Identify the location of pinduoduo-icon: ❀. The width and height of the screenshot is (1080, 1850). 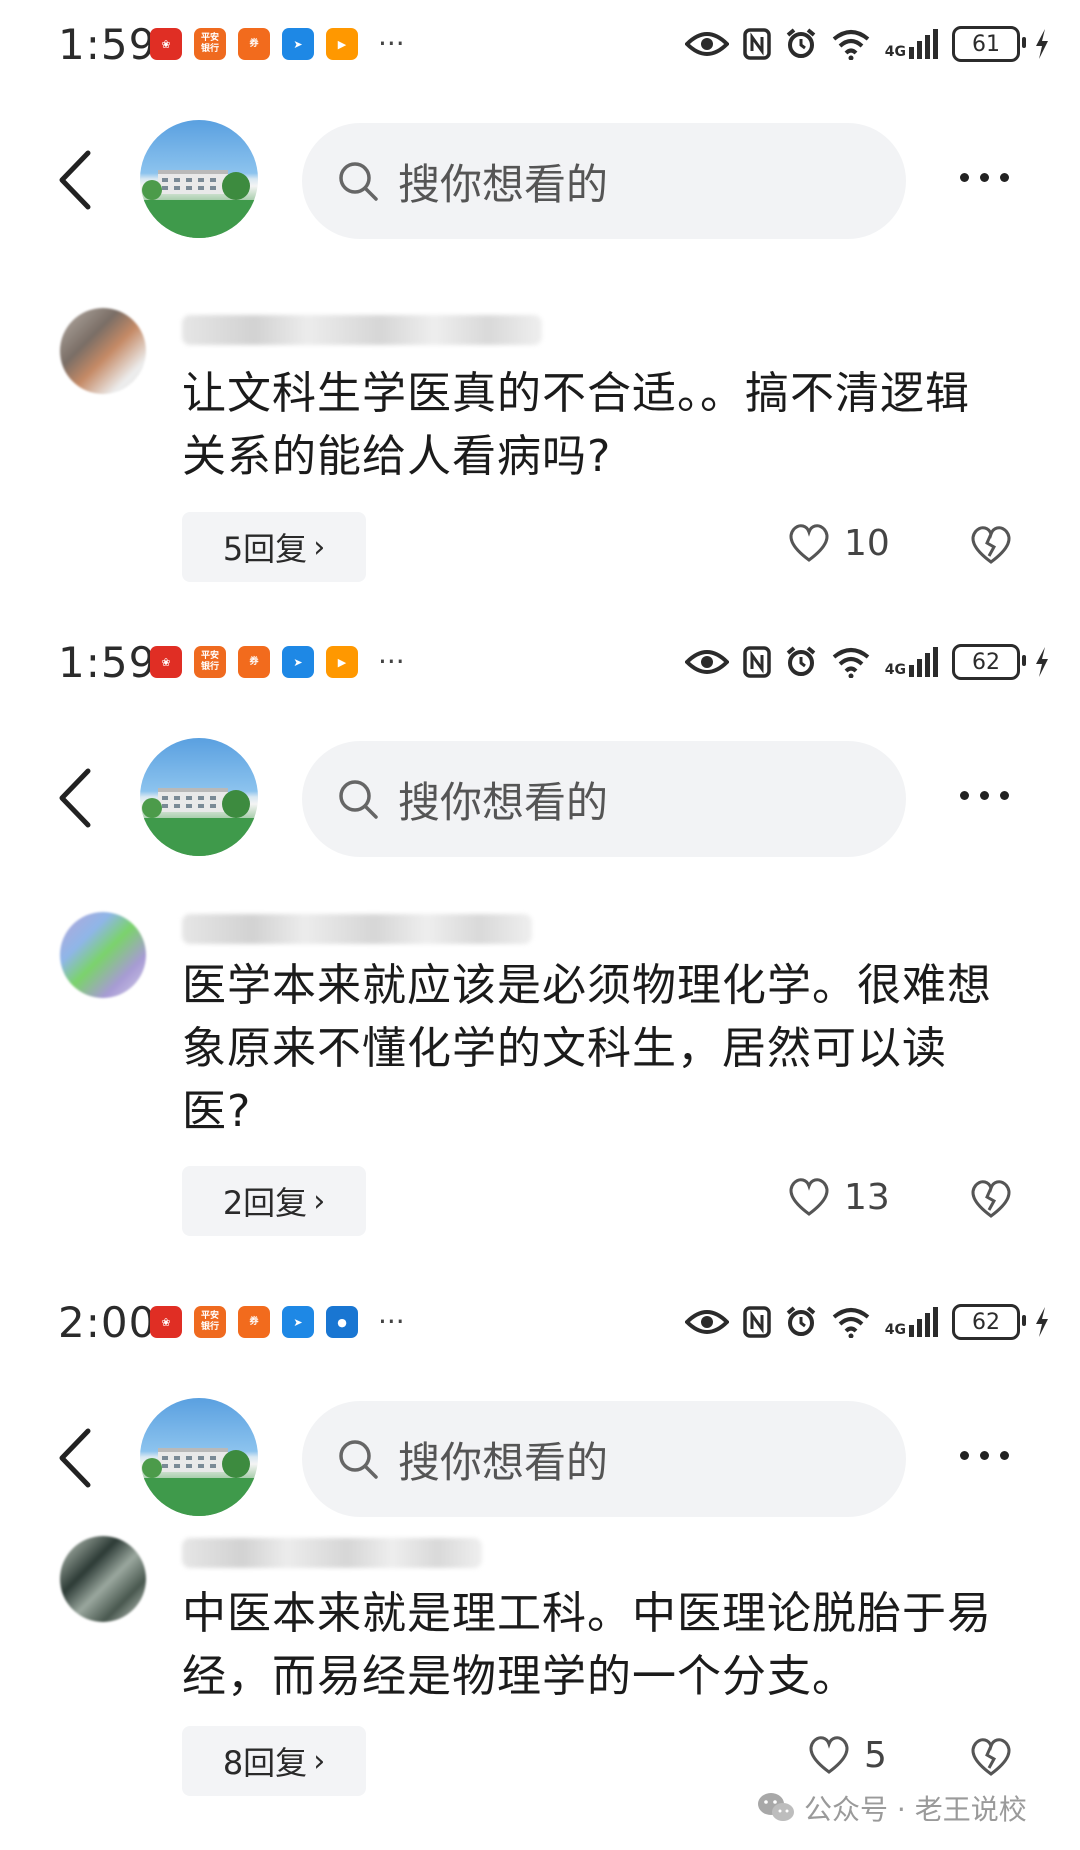
(166, 1322).